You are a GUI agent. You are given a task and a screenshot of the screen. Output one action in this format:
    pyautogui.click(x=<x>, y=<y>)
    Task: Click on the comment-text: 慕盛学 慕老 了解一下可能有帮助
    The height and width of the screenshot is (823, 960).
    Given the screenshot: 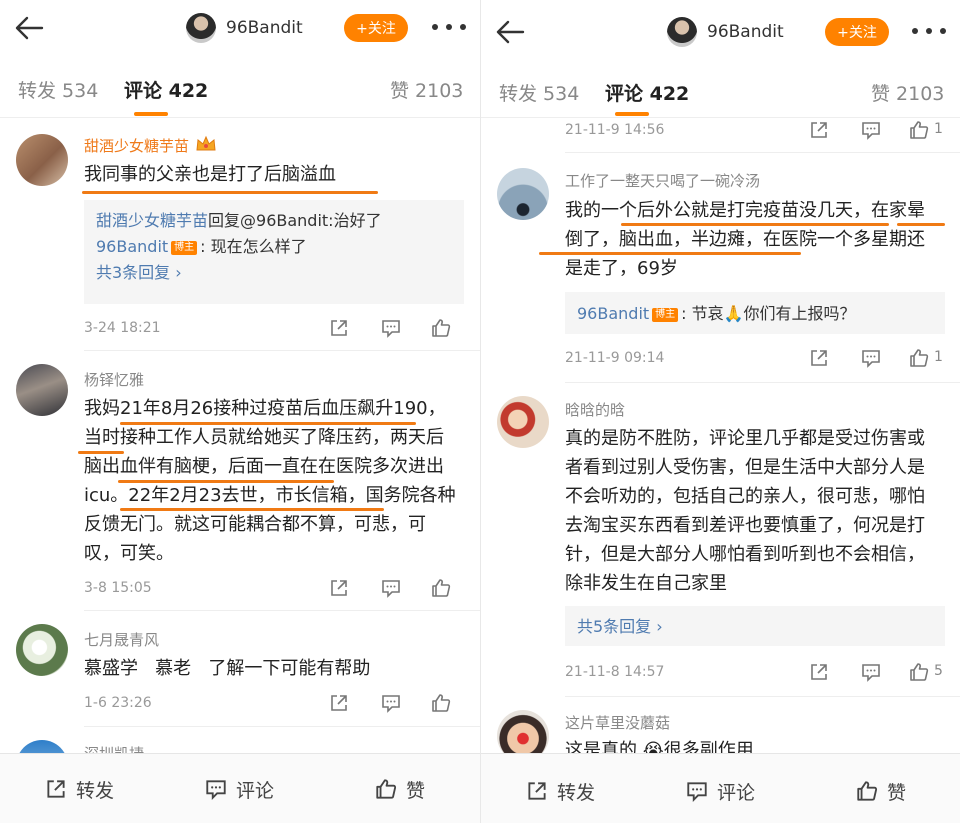 What is the action you would take?
    pyautogui.click(x=227, y=668)
    